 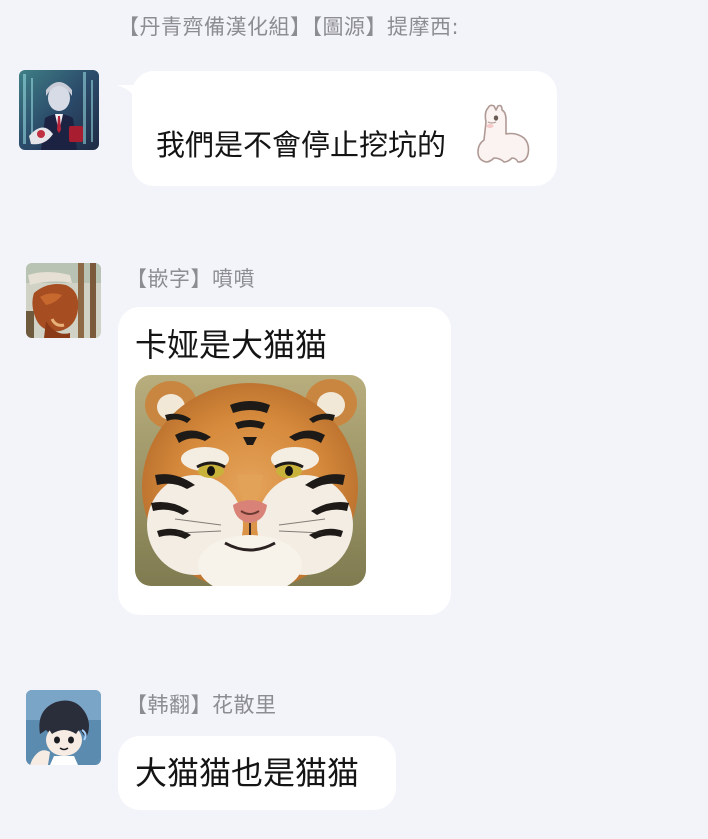 I want to click on sender-name: 【丹青齊備漢化組】【圖源】提摩西:, so click(x=289, y=27).